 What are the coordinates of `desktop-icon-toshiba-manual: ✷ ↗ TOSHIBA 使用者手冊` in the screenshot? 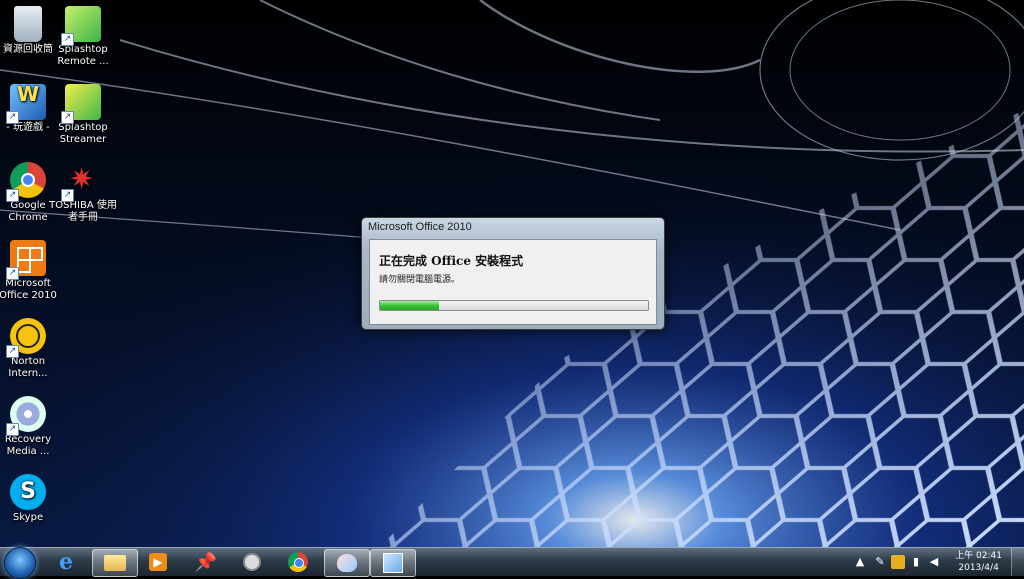 It's located at (83, 193).